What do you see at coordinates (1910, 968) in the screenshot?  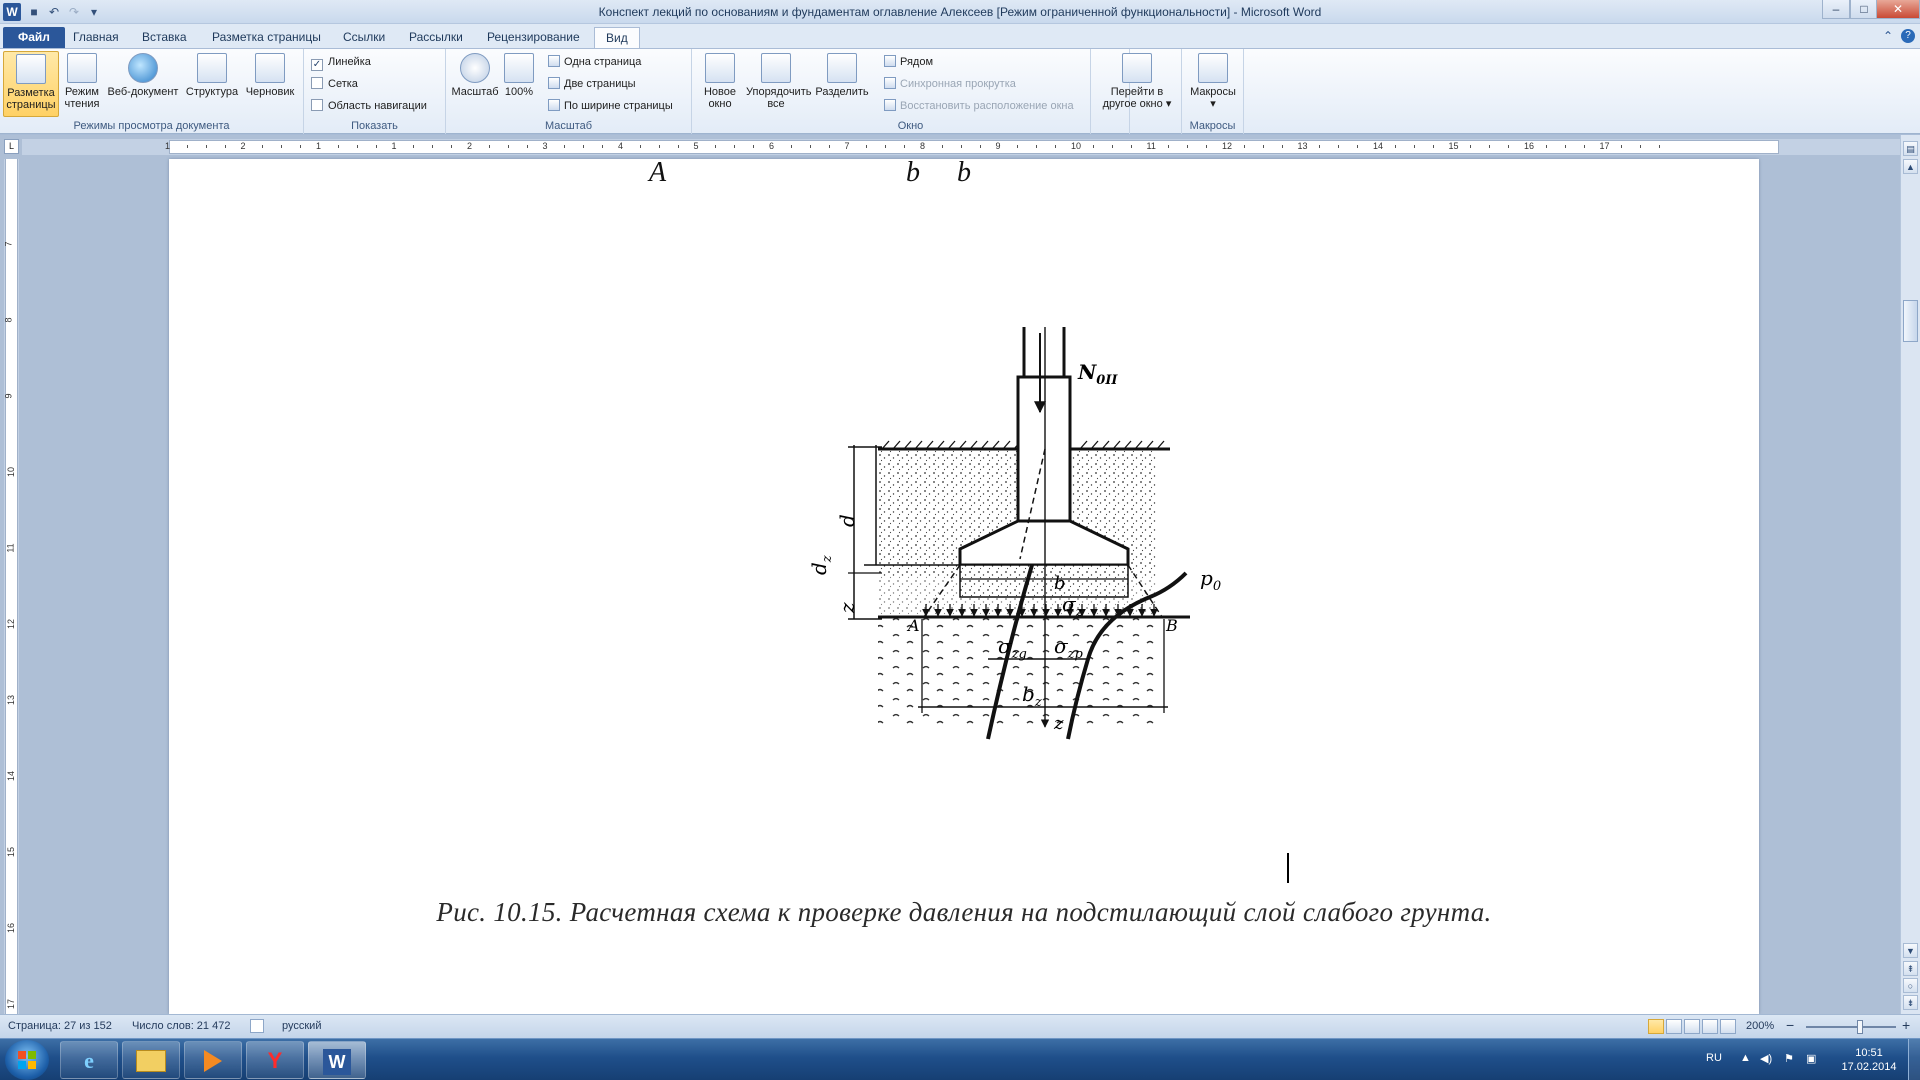 I see `previous-page-icon: ⇞` at bounding box center [1910, 968].